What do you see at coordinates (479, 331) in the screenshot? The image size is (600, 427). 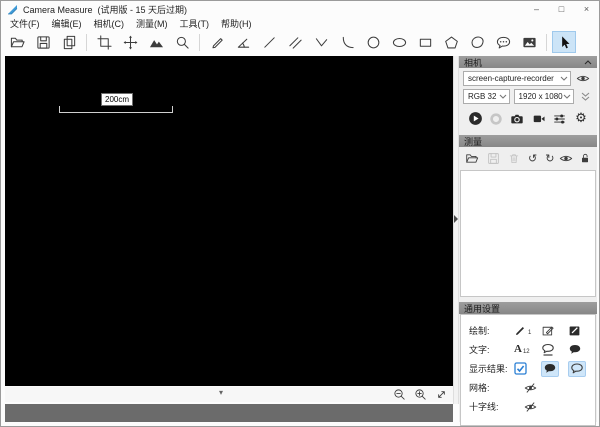 I see `draw-label: 绘制:` at bounding box center [479, 331].